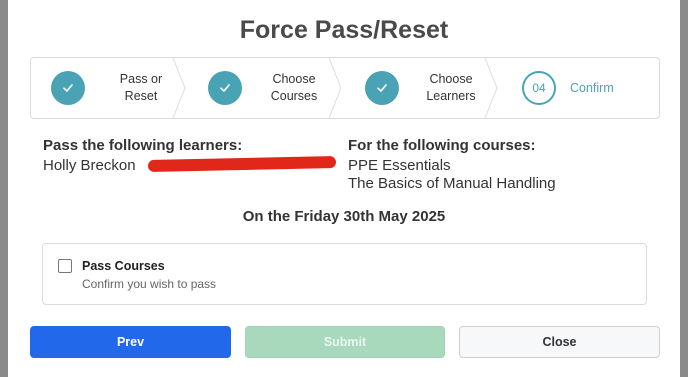  I want to click on step-4-number: 04, so click(539, 88).